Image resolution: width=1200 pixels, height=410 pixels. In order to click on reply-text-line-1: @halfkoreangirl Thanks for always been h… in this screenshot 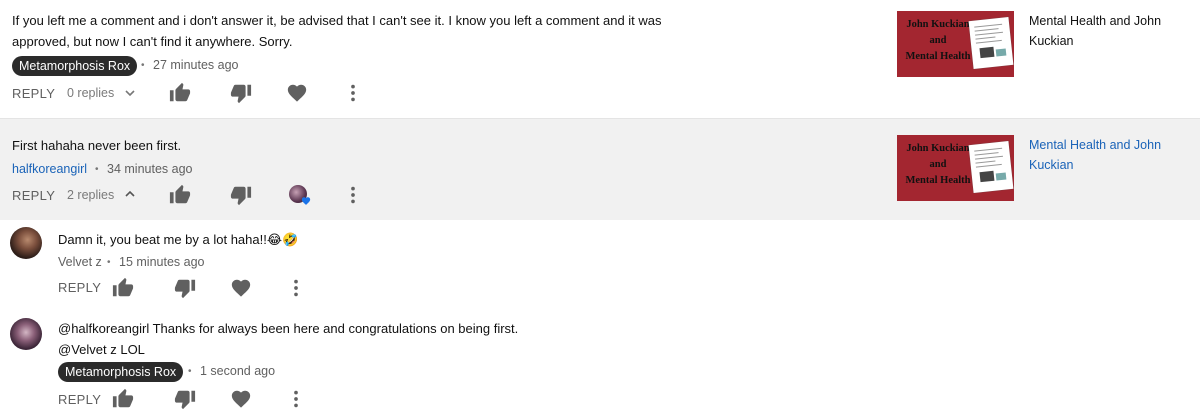, I will do `click(288, 328)`.